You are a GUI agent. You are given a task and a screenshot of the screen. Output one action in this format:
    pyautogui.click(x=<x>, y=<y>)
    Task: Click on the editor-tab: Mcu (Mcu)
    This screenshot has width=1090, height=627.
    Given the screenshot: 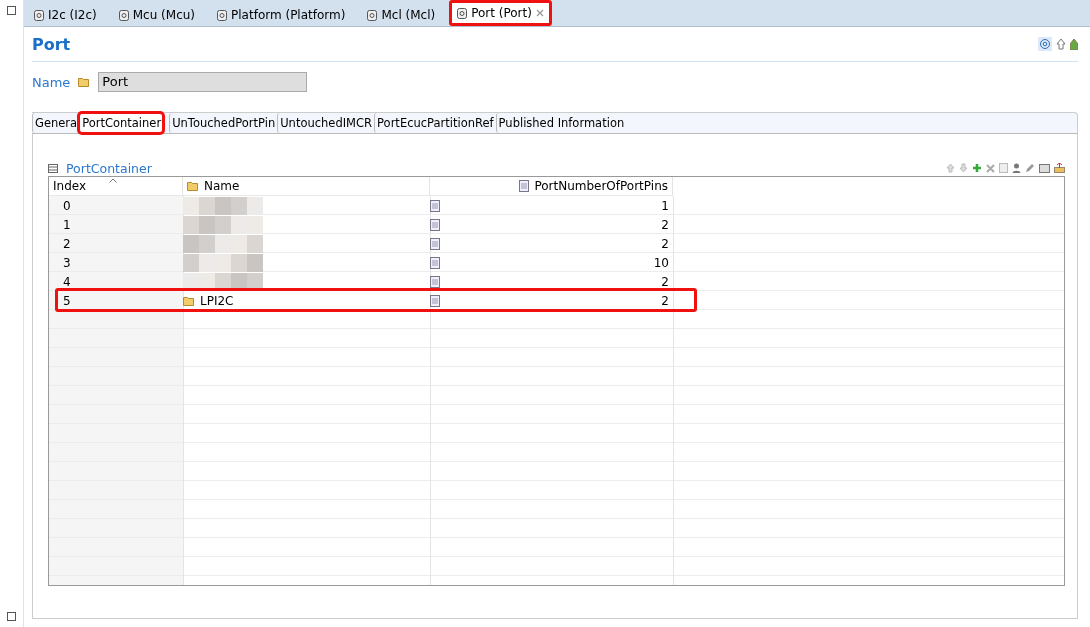 What is the action you would take?
    pyautogui.click(x=157, y=15)
    